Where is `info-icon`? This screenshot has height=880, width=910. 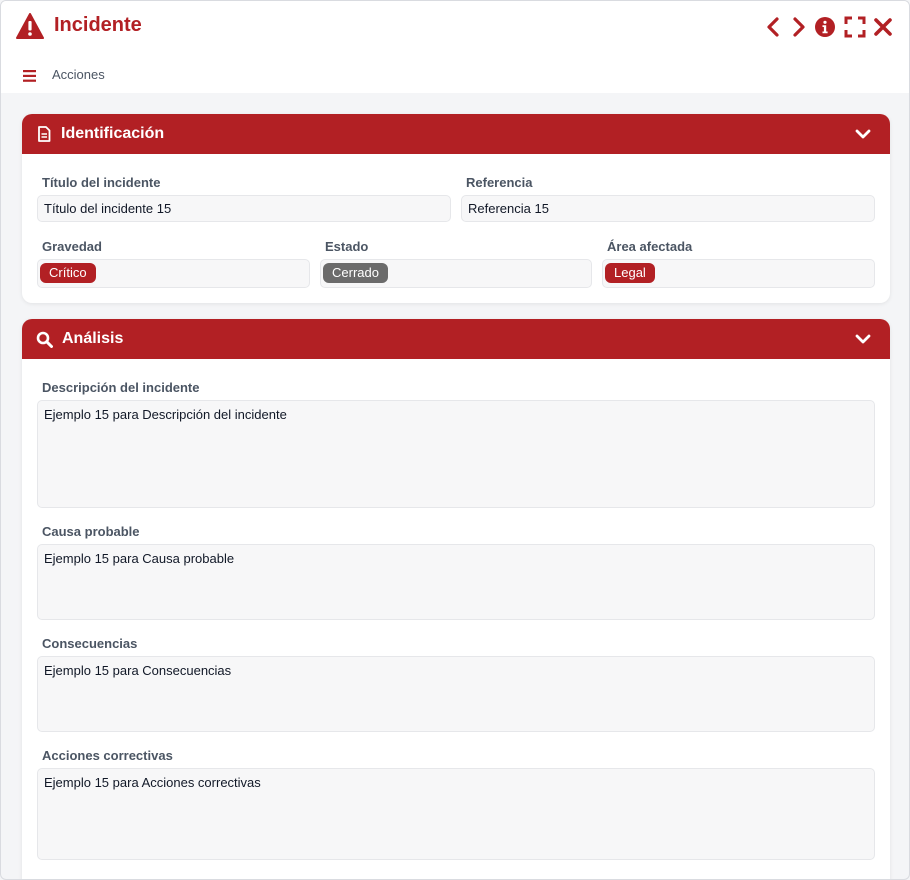
info-icon is located at coordinates (825, 27).